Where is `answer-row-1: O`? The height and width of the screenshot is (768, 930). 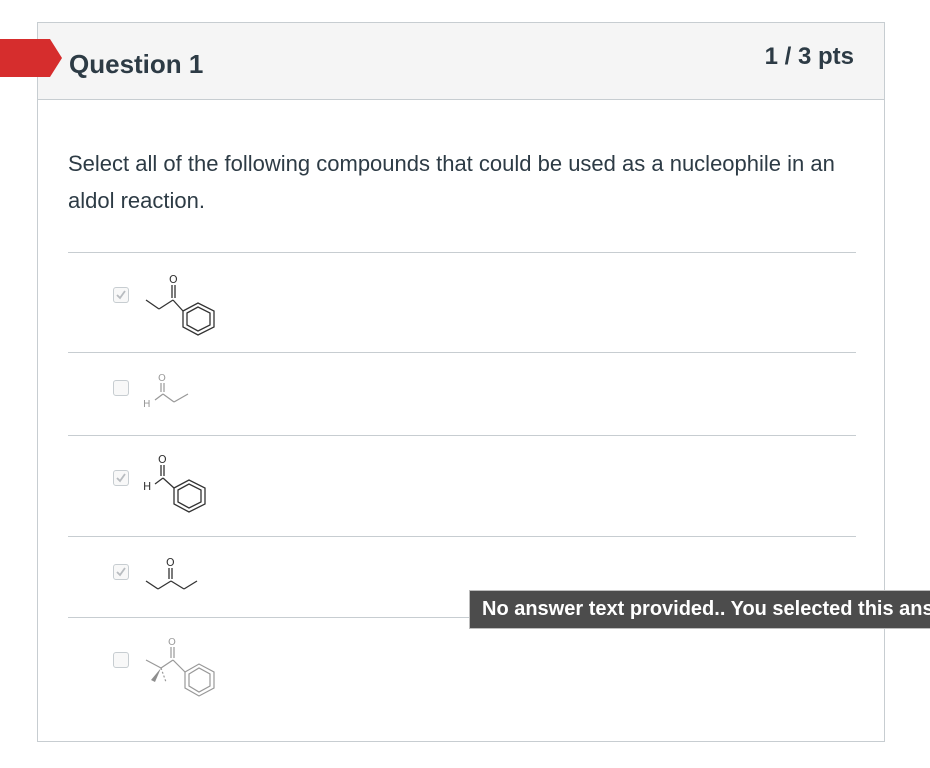
answer-row-1: O is located at coordinates (462, 303).